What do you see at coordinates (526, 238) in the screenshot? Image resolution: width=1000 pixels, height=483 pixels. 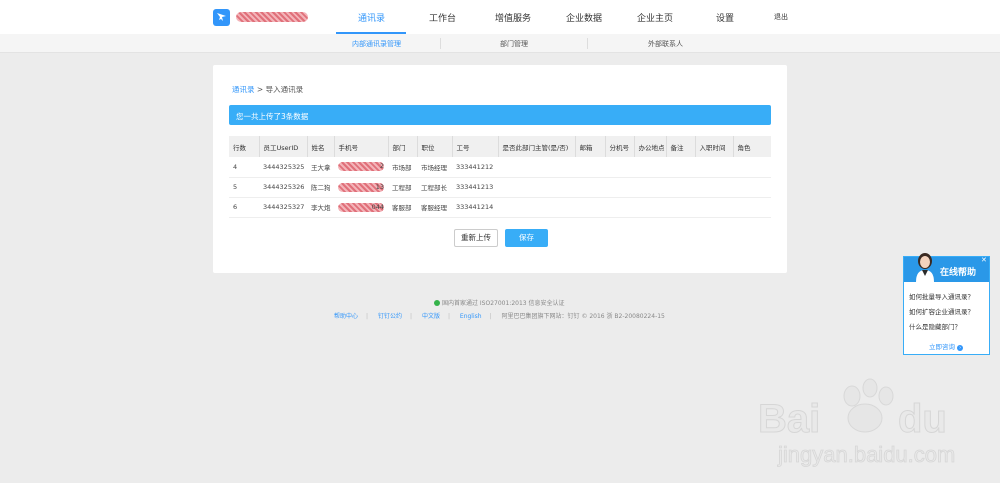 I see `save-button: 保存` at bounding box center [526, 238].